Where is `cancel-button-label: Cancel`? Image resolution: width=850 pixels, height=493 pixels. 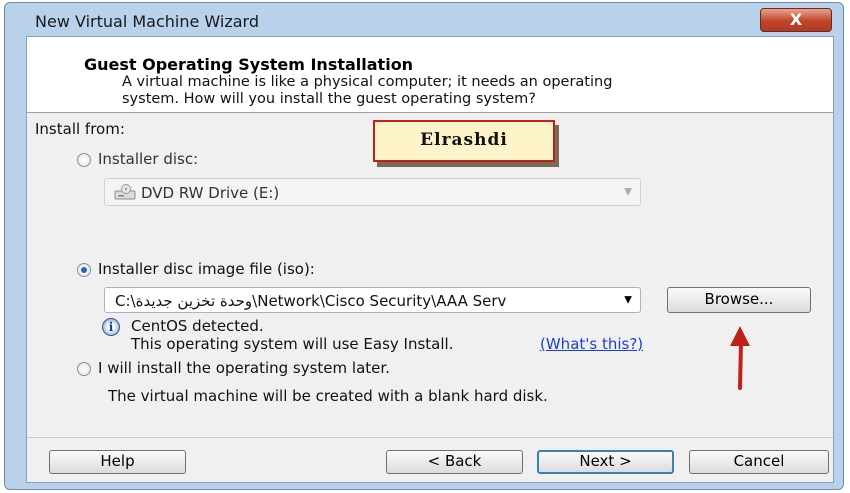 cancel-button-label: Cancel is located at coordinates (759, 461).